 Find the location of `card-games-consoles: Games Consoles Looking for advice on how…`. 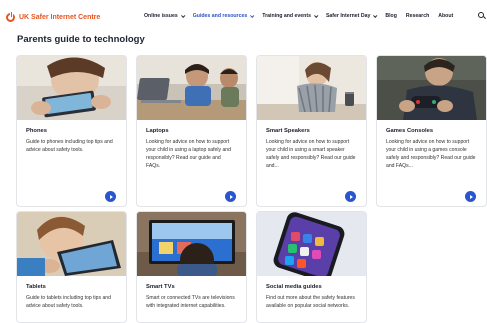

card-games-consoles: Games Consoles Looking for advice on how… is located at coordinates (431, 131).